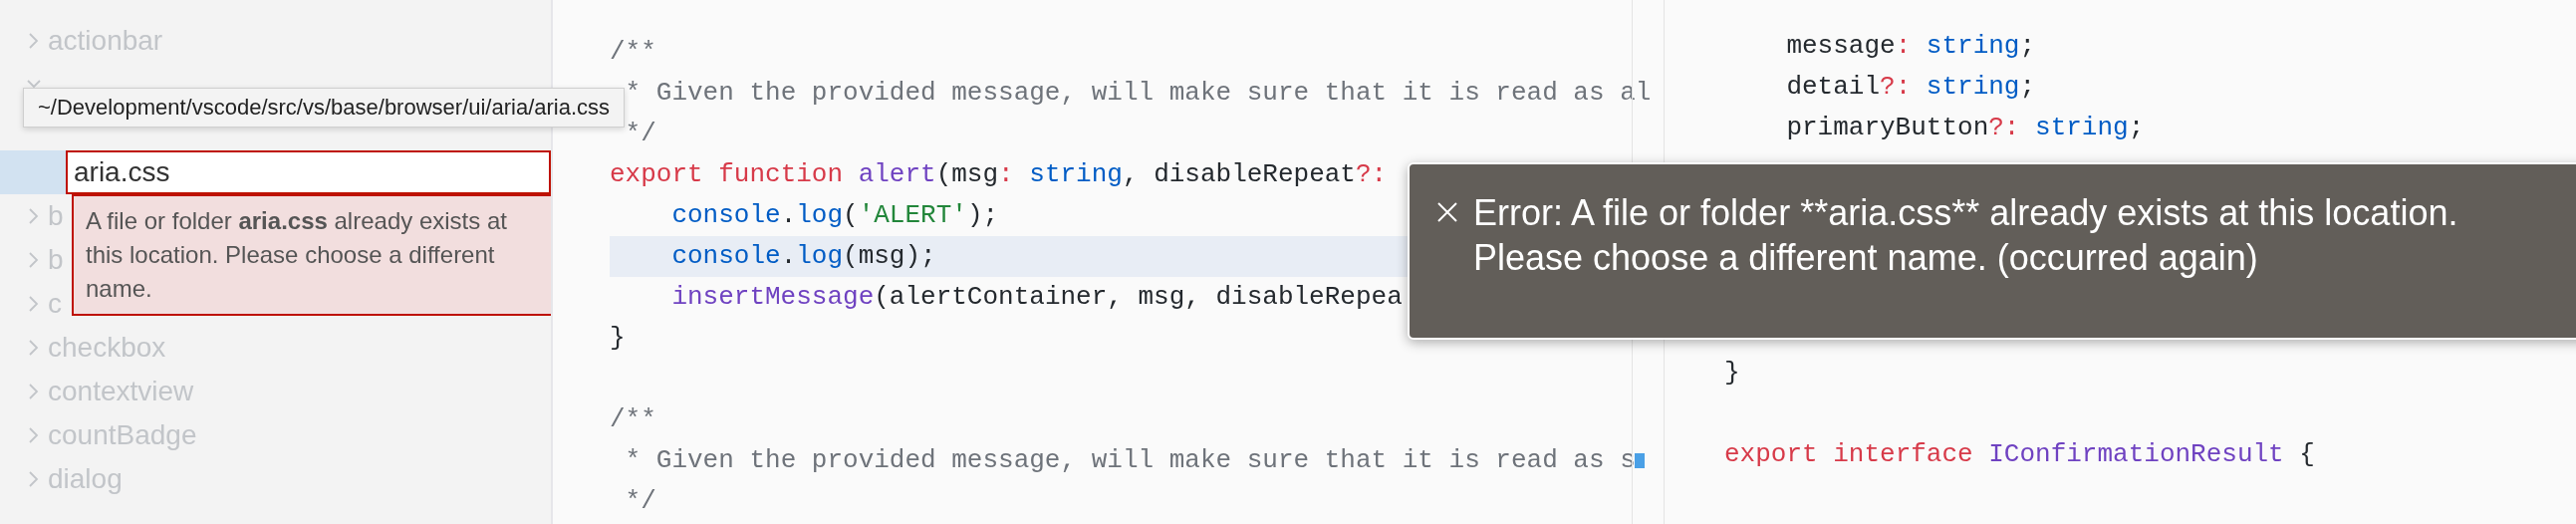 The height and width of the screenshot is (524, 2576). I want to click on code-line: export function alert(msg: string, disableRepeat?:, so click(999, 174).